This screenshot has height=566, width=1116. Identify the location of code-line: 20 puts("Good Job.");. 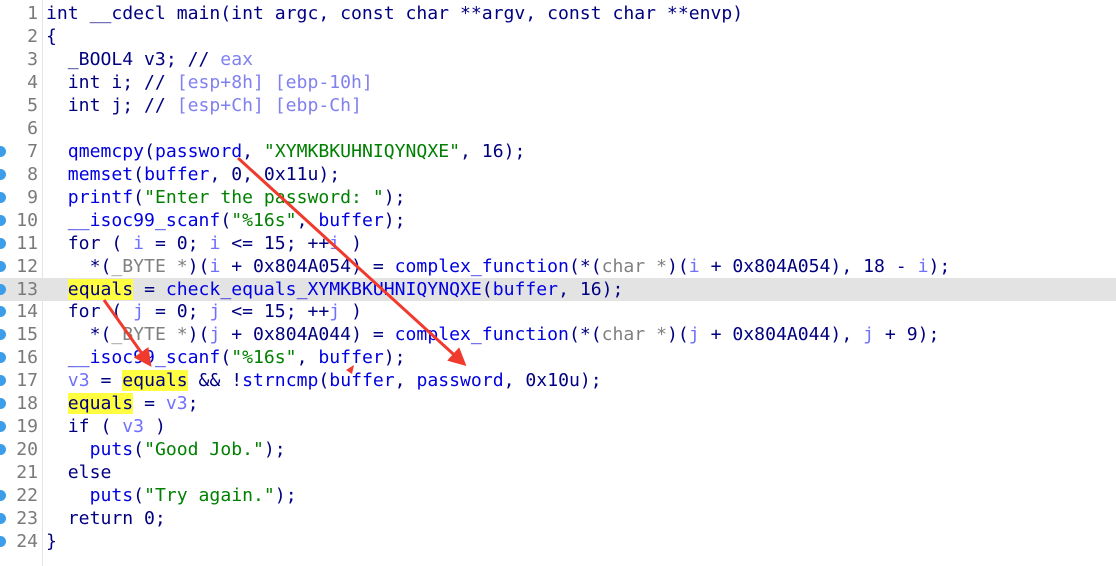
(558, 449).